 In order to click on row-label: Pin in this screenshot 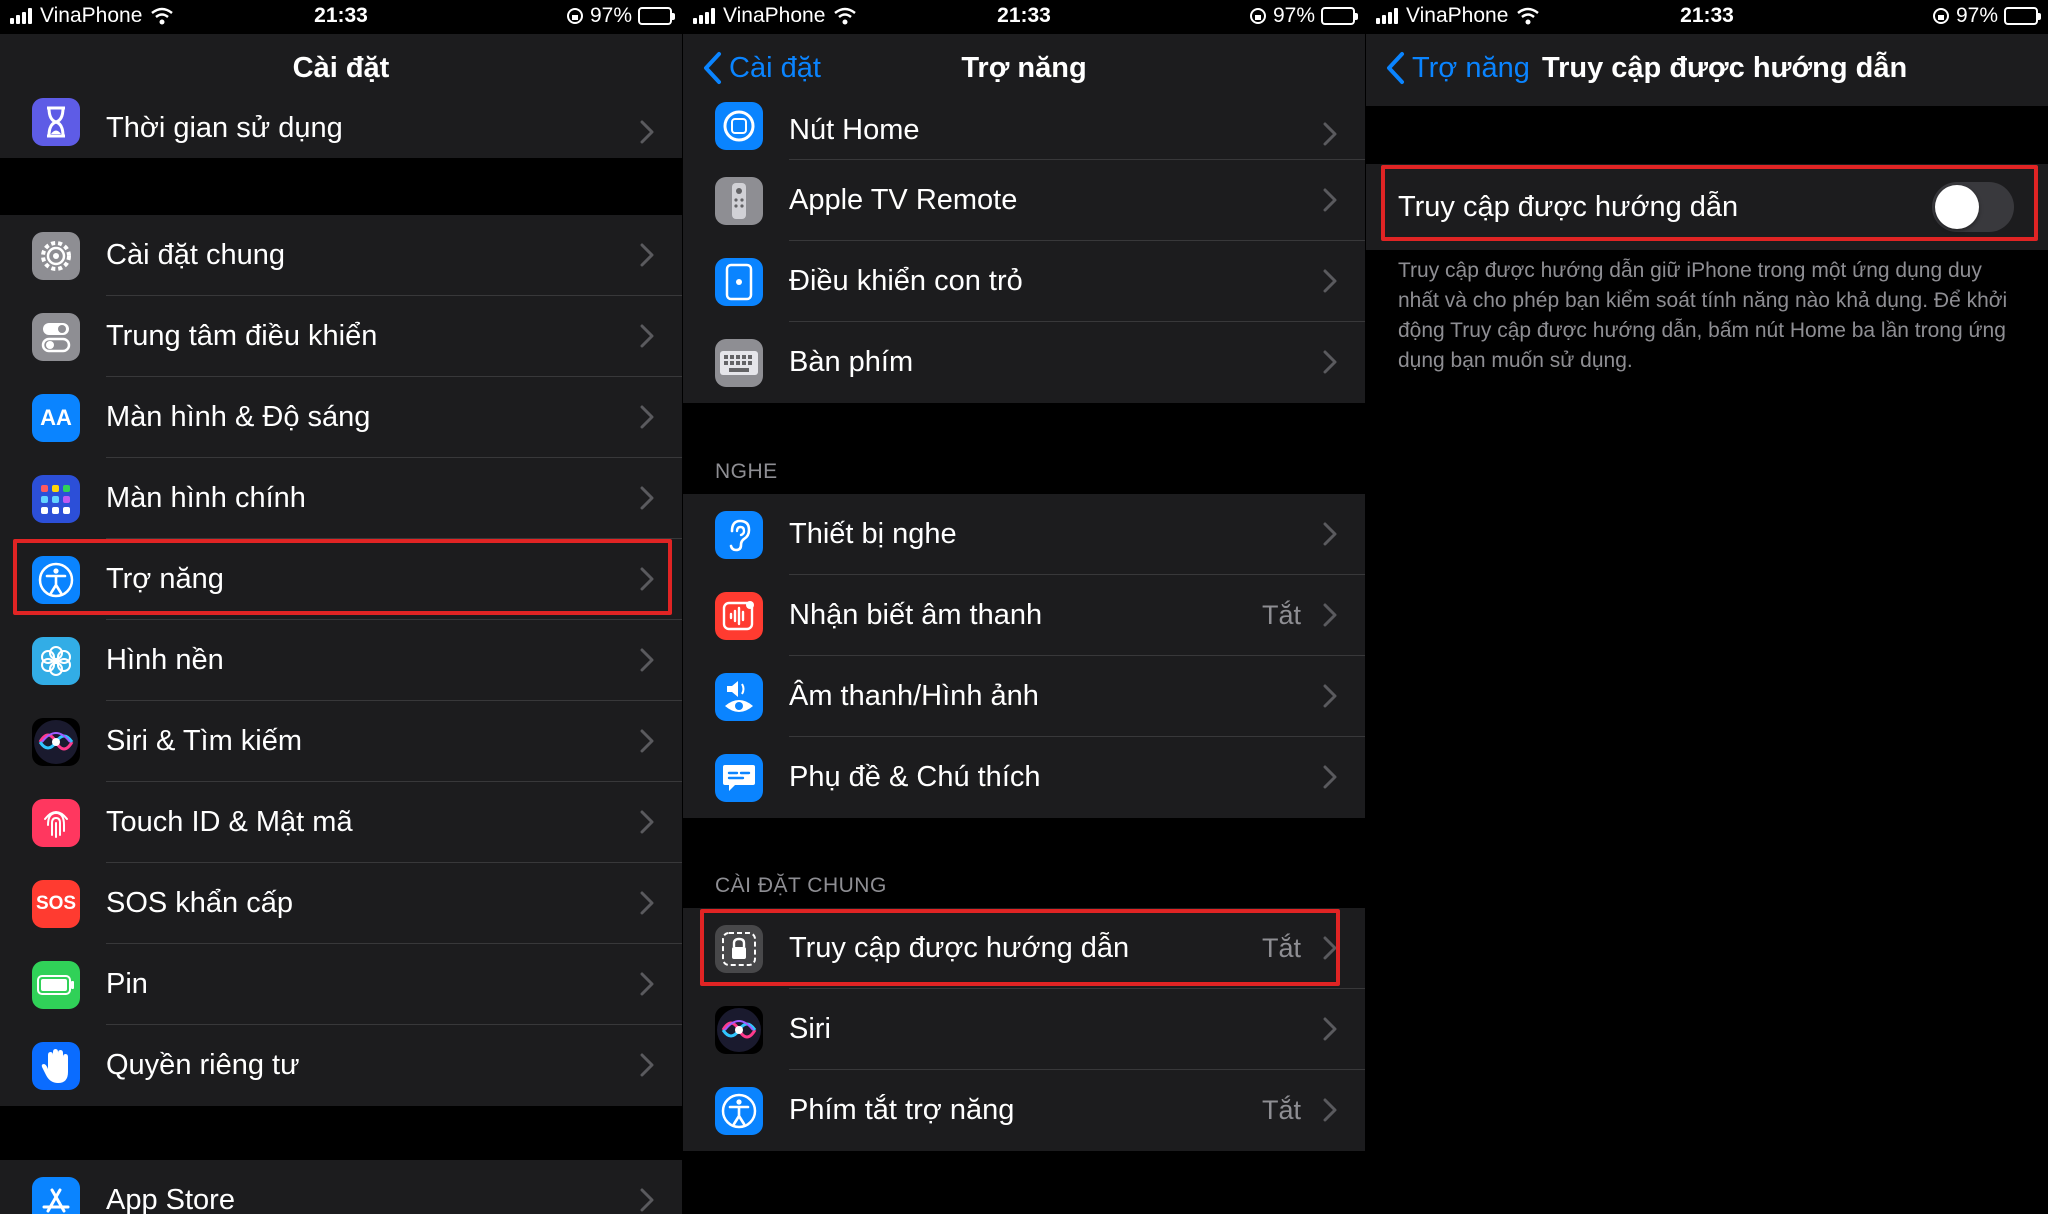, I will do `click(127, 984)`.